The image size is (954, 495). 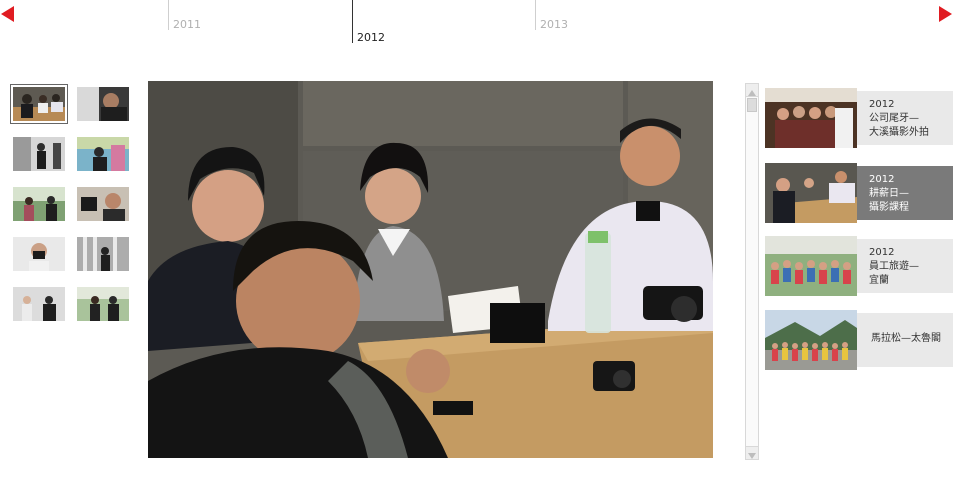 What do you see at coordinates (477, 24) in the screenshot?
I see `year-timeline: 2011 2012 2013` at bounding box center [477, 24].